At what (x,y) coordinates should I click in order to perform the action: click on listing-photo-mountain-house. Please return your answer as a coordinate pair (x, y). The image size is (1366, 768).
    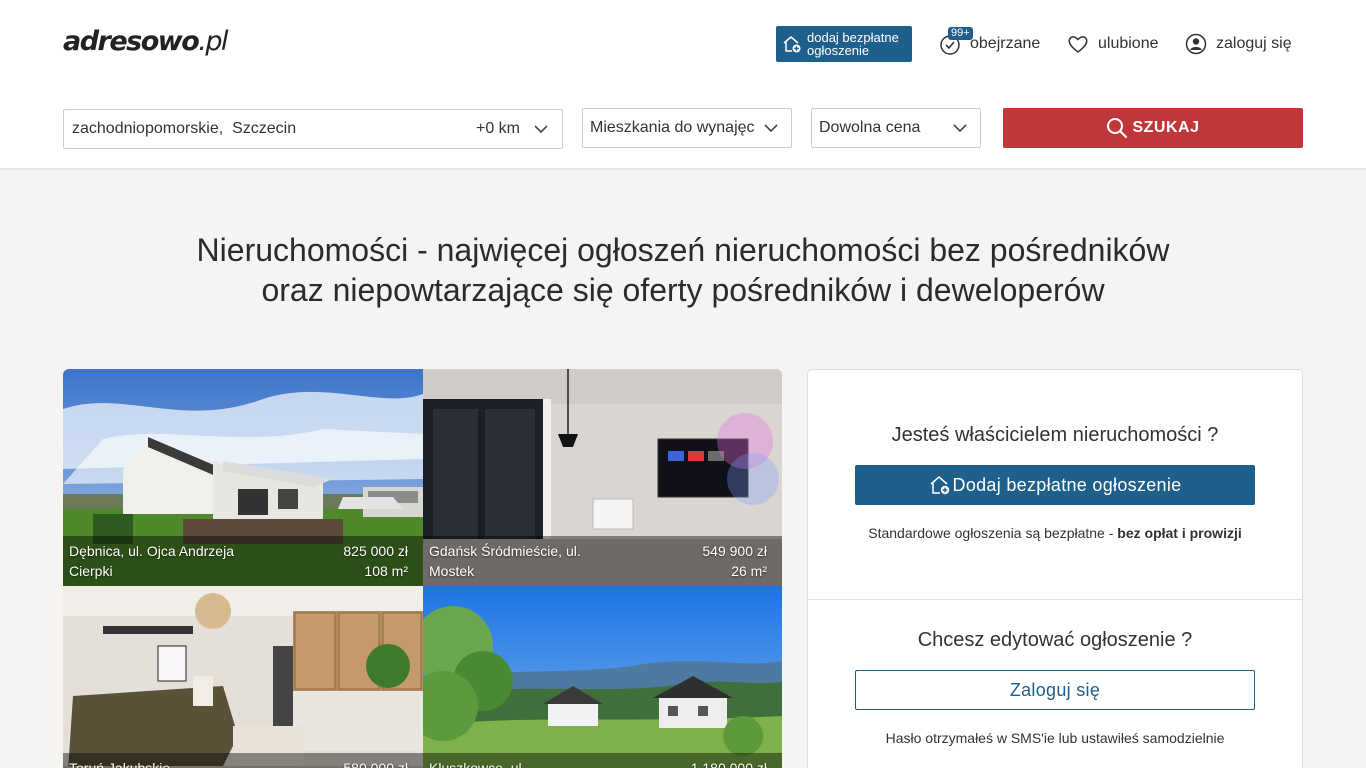
    Looking at the image, I should click on (602, 677).